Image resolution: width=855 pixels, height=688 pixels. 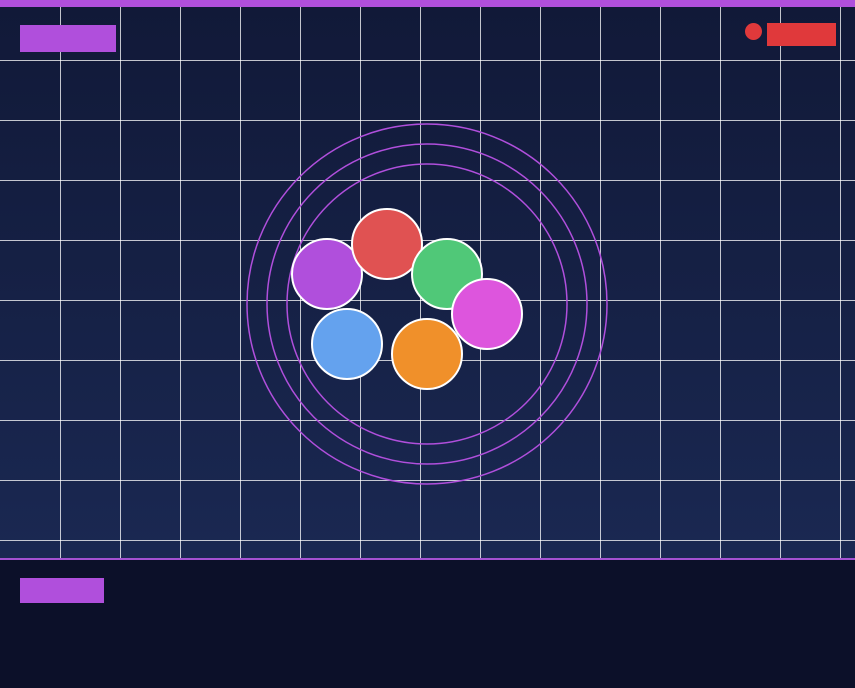 What do you see at coordinates (487, 314) in the screenshot?
I see `magenta-ball` at bounding box center [487, 314].